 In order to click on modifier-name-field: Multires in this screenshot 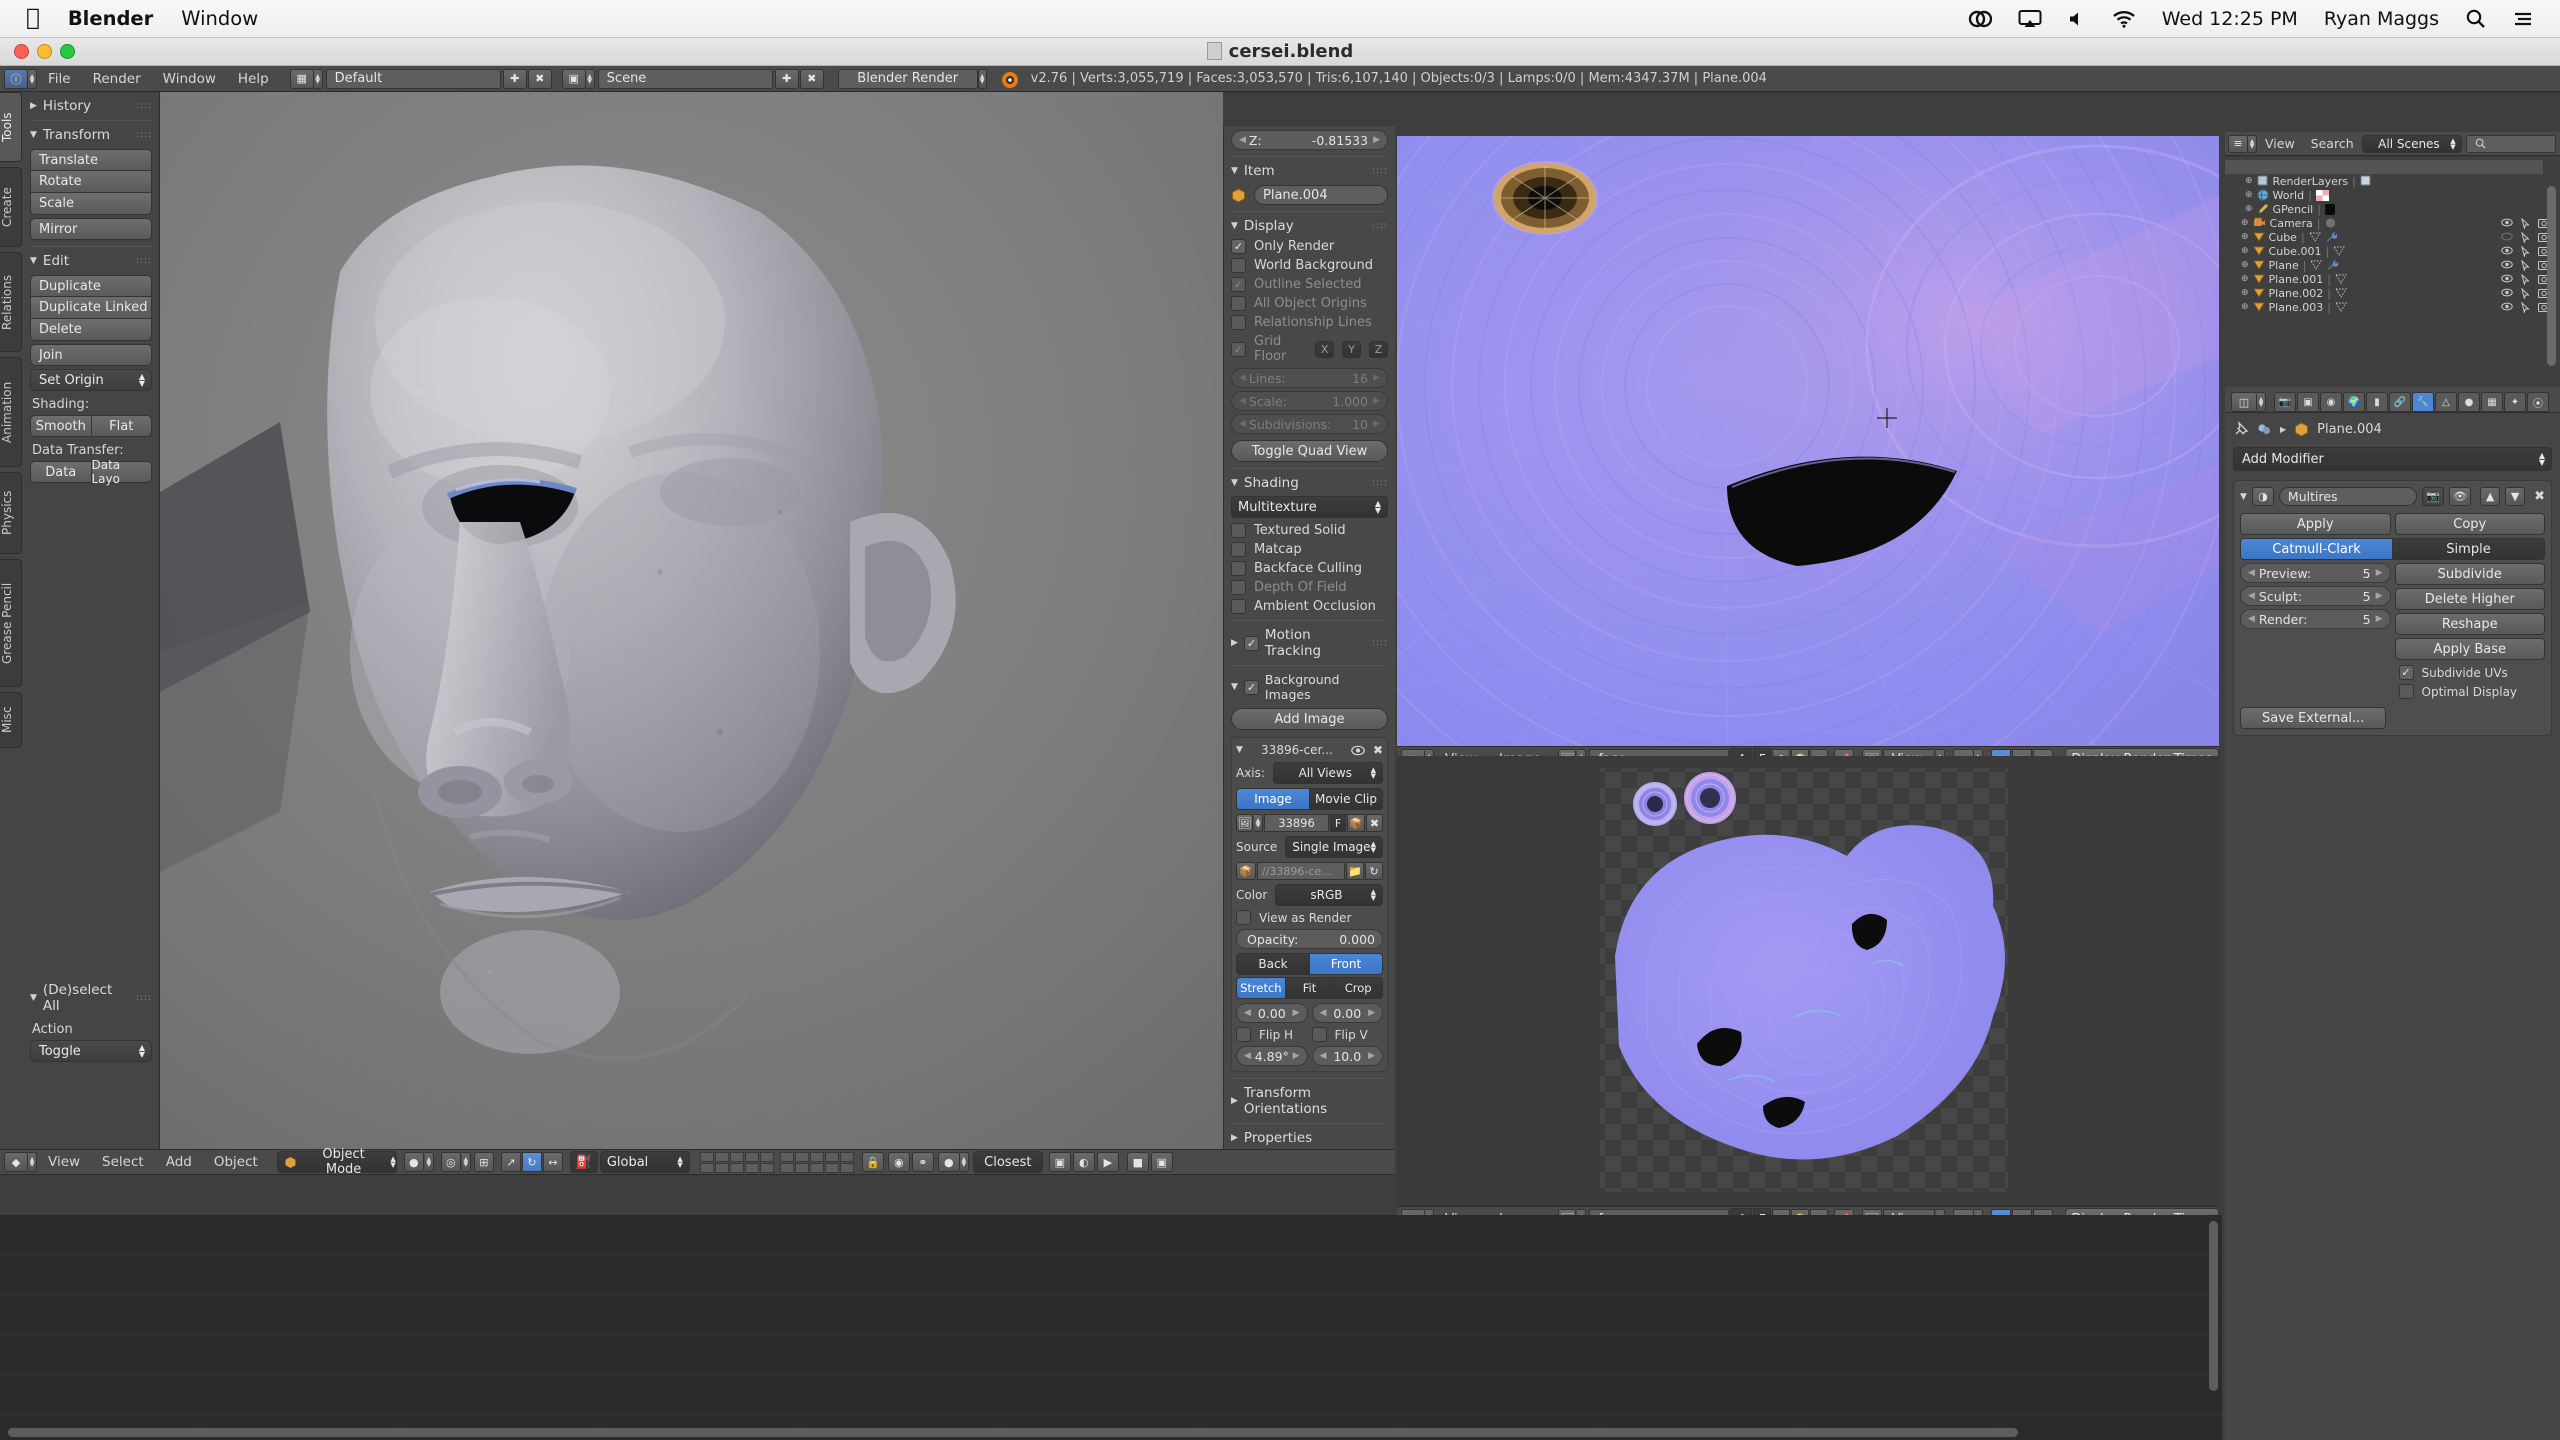, I will do `click(2348, 496)`.